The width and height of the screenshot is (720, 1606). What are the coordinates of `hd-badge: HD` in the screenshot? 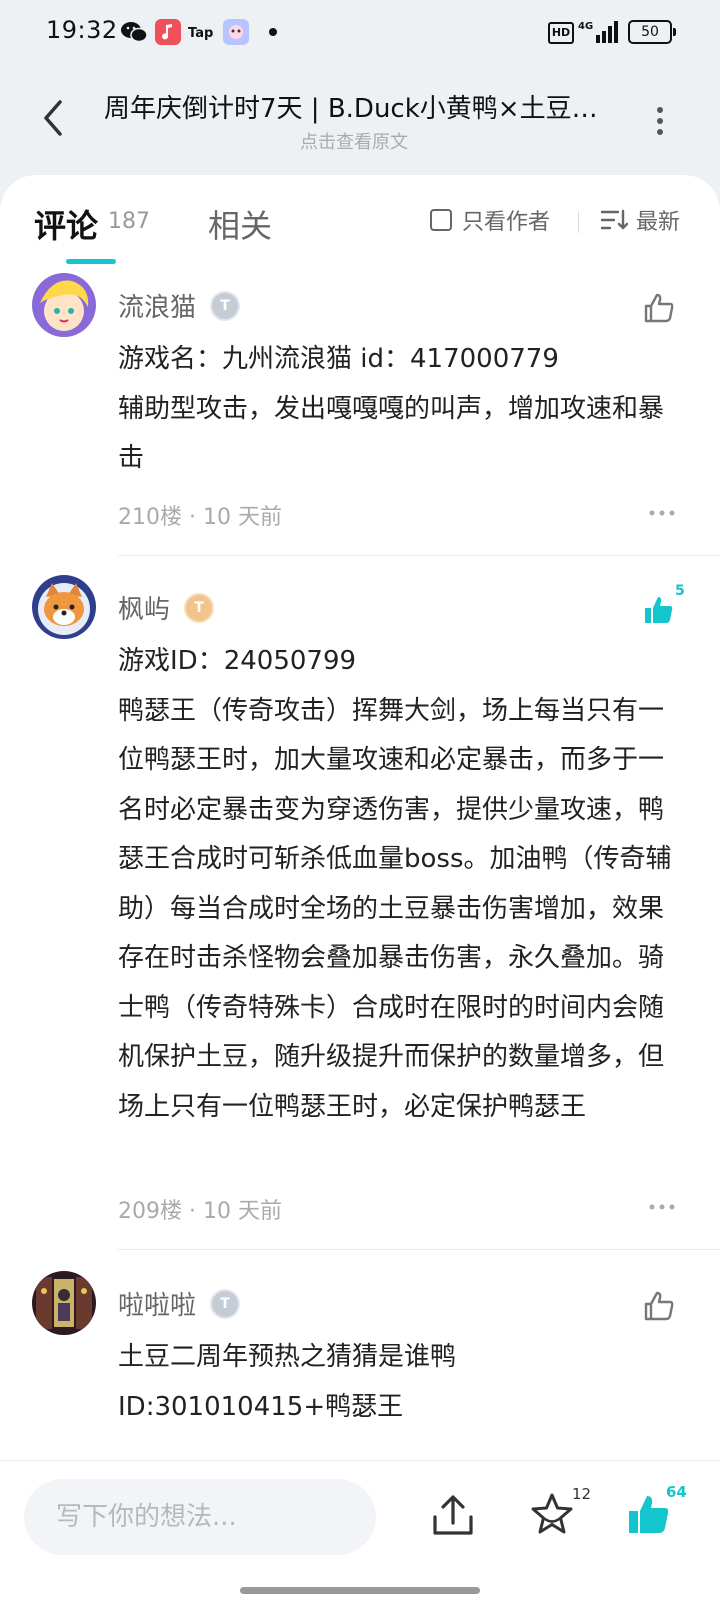 It's located at (561, 33).